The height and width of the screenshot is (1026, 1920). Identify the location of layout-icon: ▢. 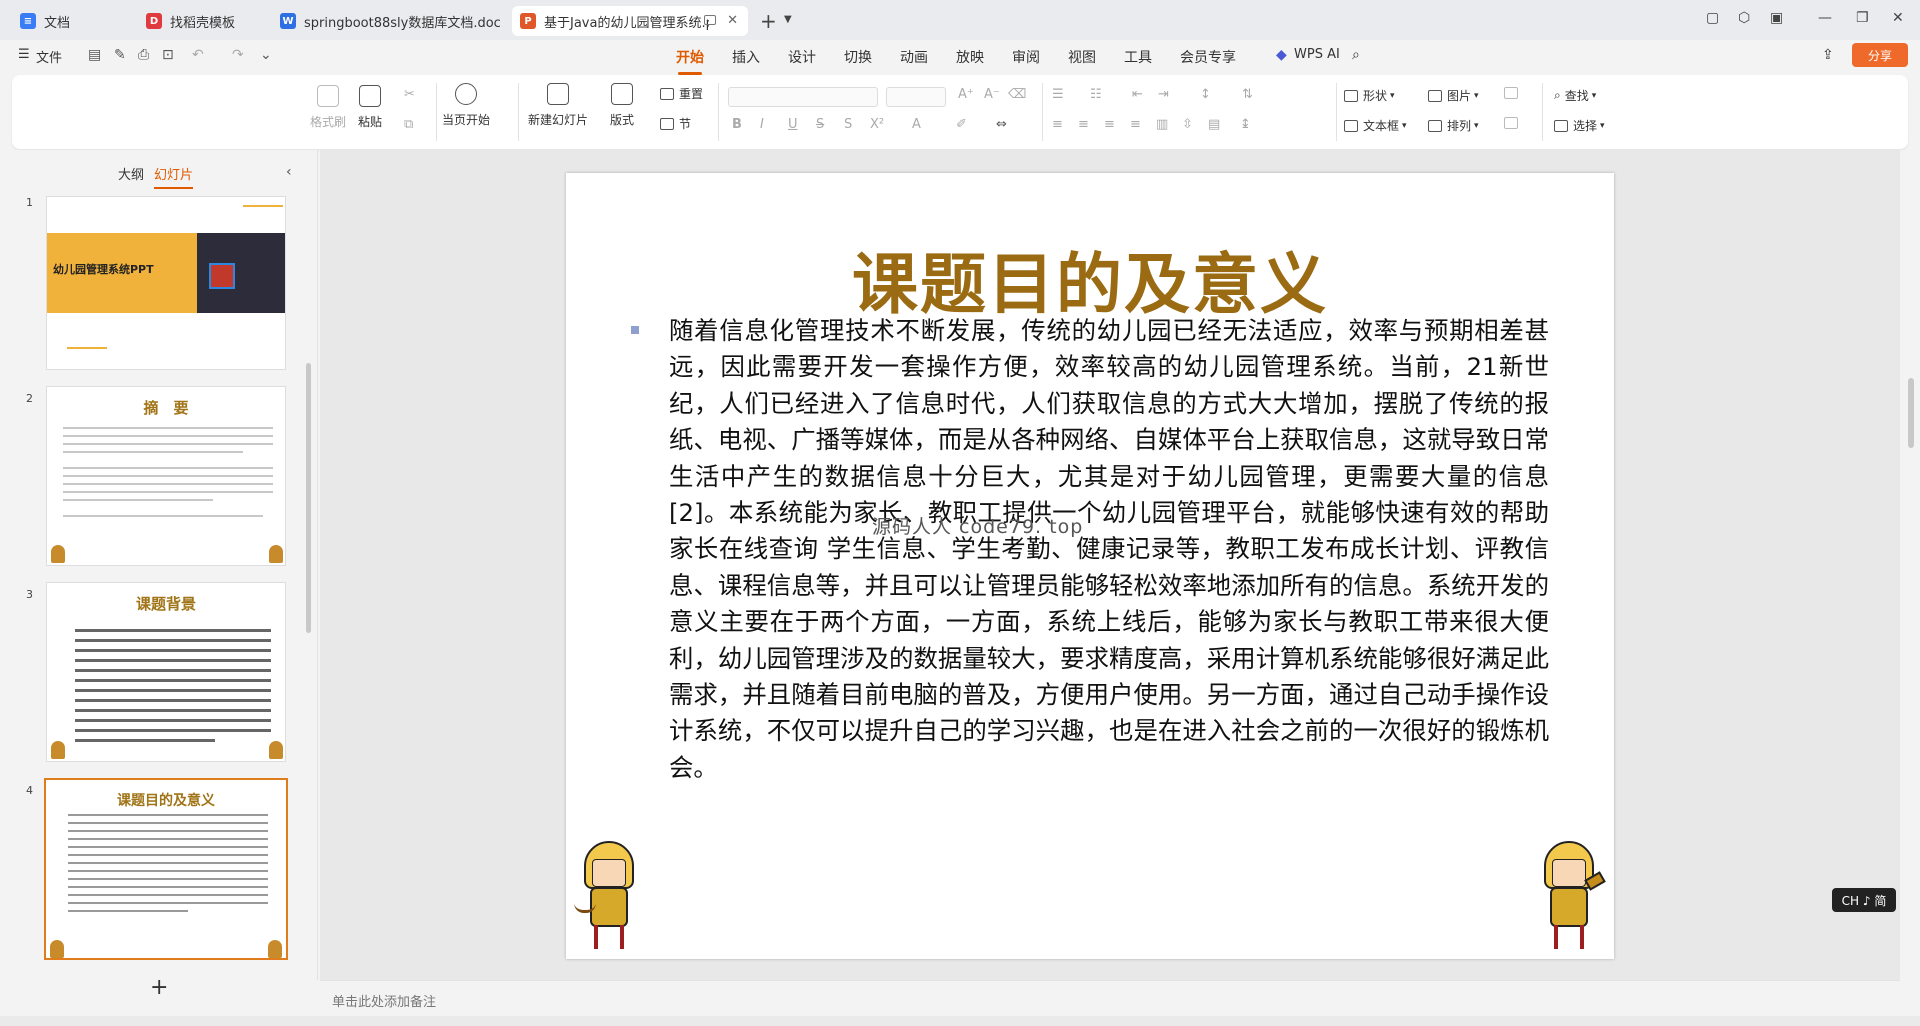
(1712, 18).